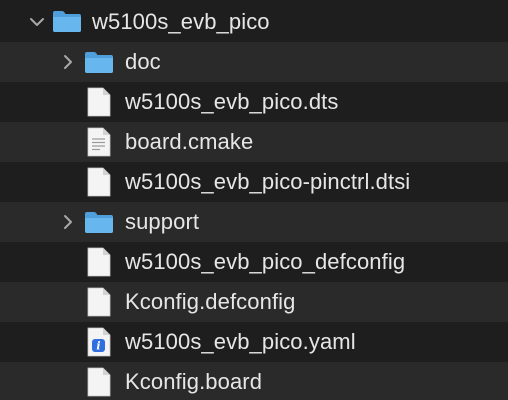 Image resolution: width=508 pixels, height=400 pixels. I want to click on tree-row-doc: doc, so click(254, 62).